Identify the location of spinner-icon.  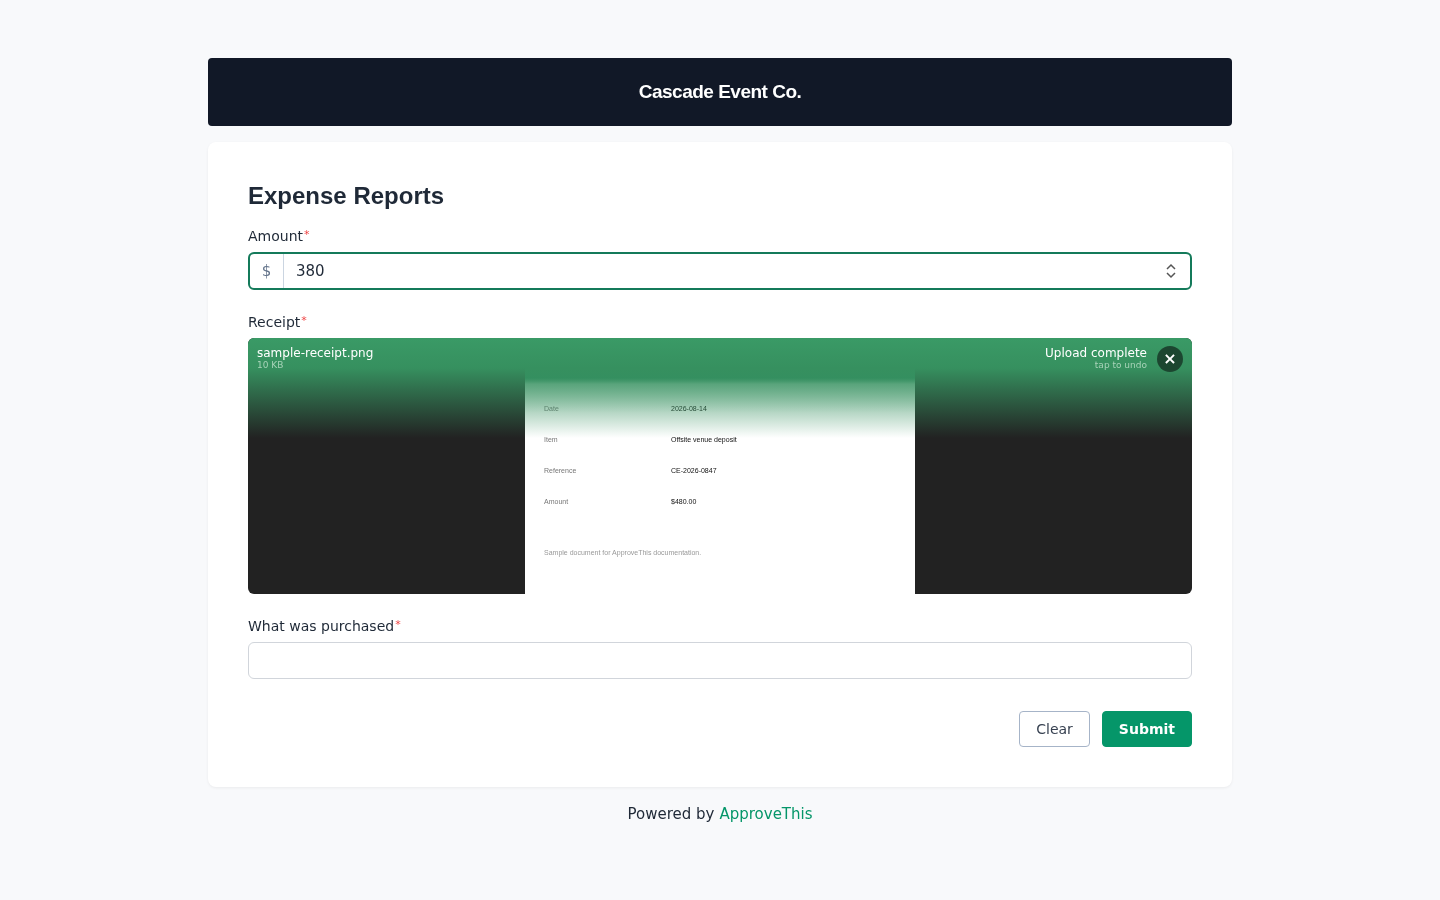
(1171, 271).